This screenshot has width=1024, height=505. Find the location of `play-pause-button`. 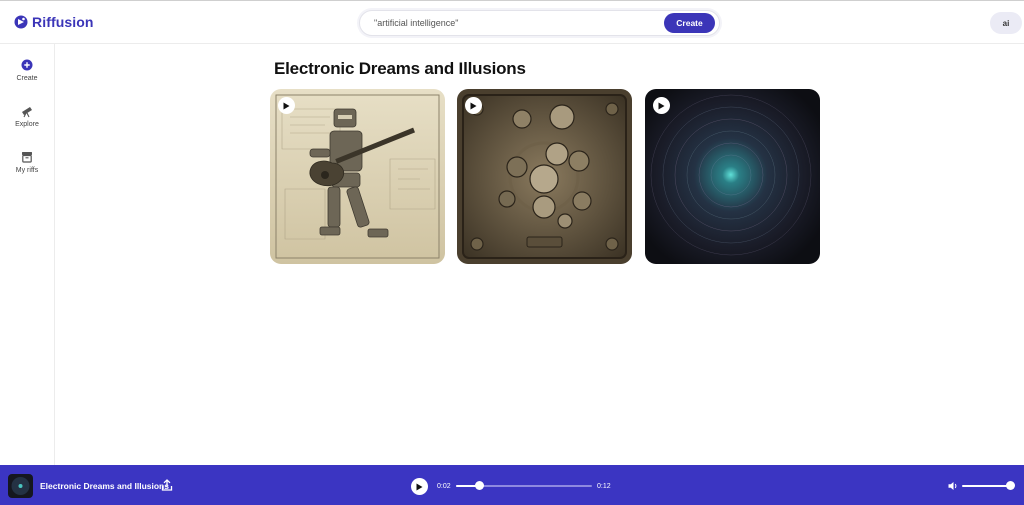

play-pause-button is located at coordinates (419, 486).